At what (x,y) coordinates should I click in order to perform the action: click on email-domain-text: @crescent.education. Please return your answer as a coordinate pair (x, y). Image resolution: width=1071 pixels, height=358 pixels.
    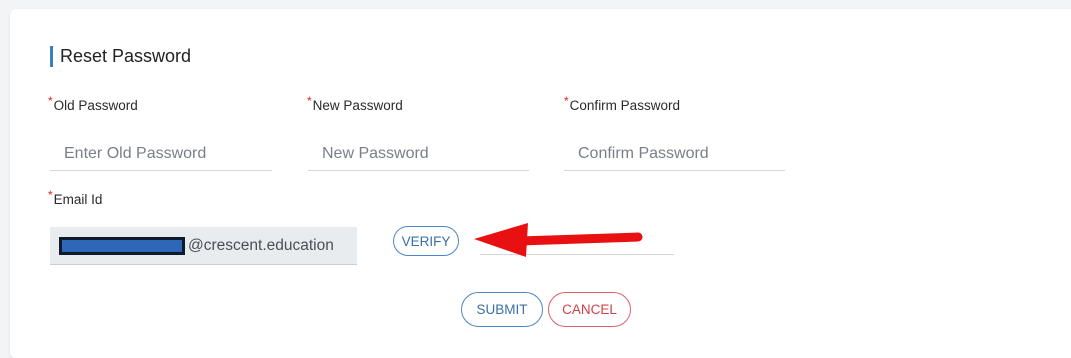
    Looking at the image, I should click on (261, 245).